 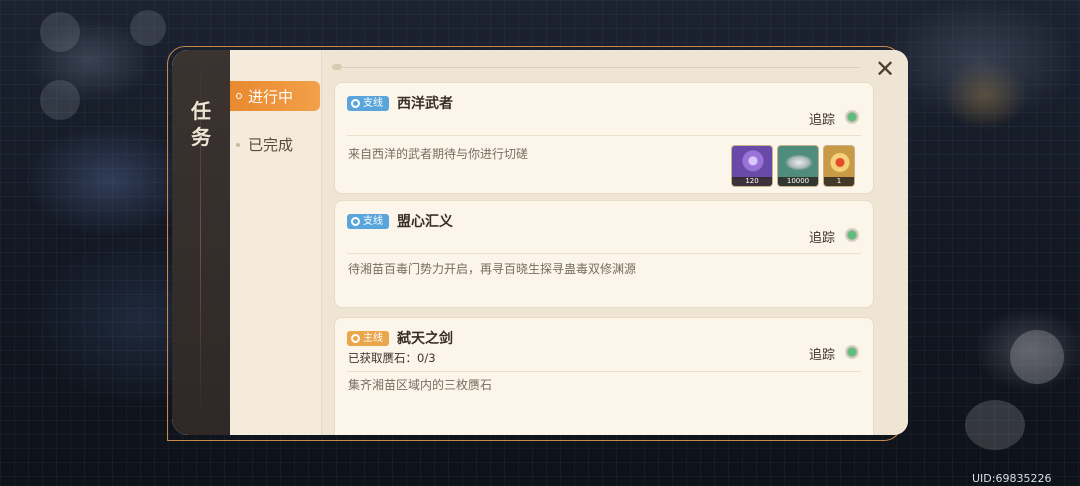 I want to click on uid-label: UID:69835226, so click(x=1012, y=478).